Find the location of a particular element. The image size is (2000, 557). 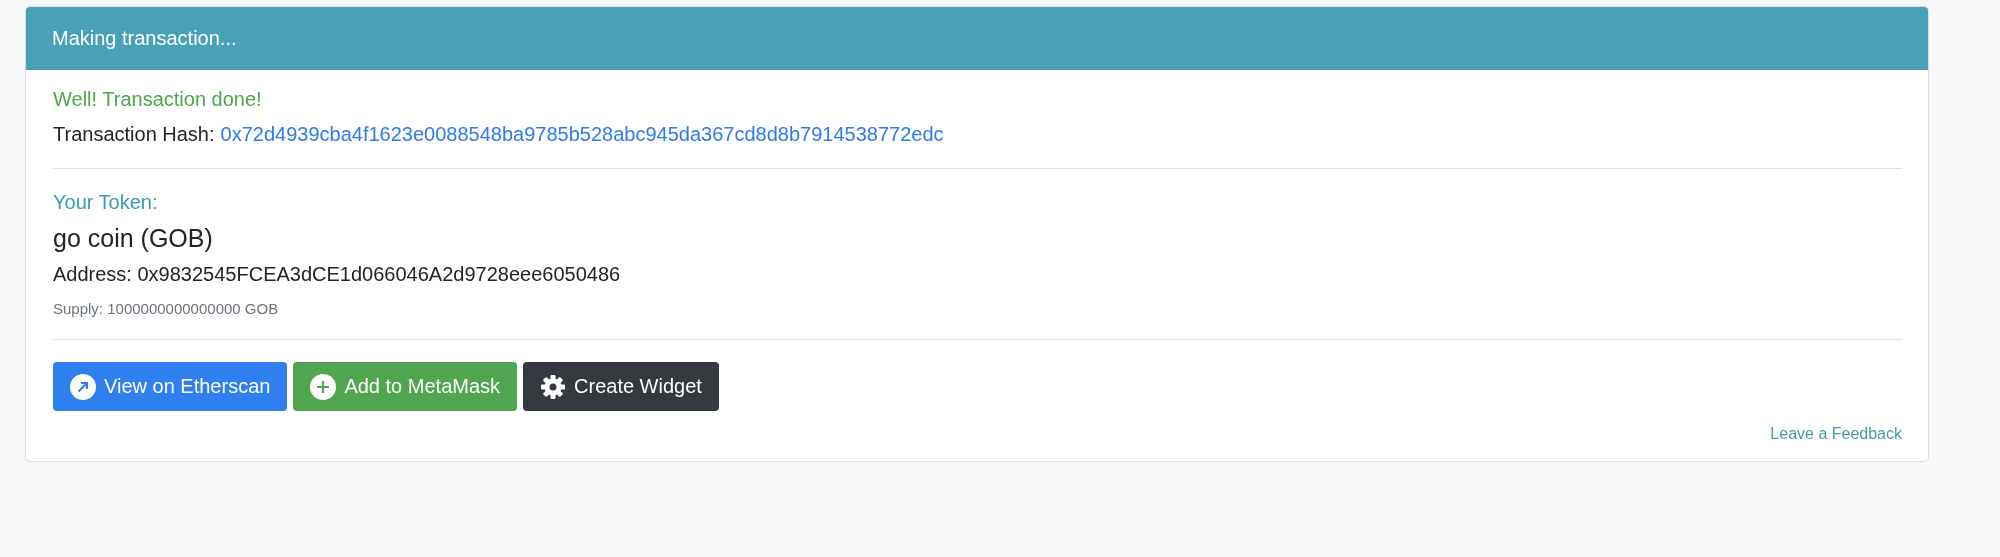

widget-button: Create Widget is located at coordinates (621, 386).